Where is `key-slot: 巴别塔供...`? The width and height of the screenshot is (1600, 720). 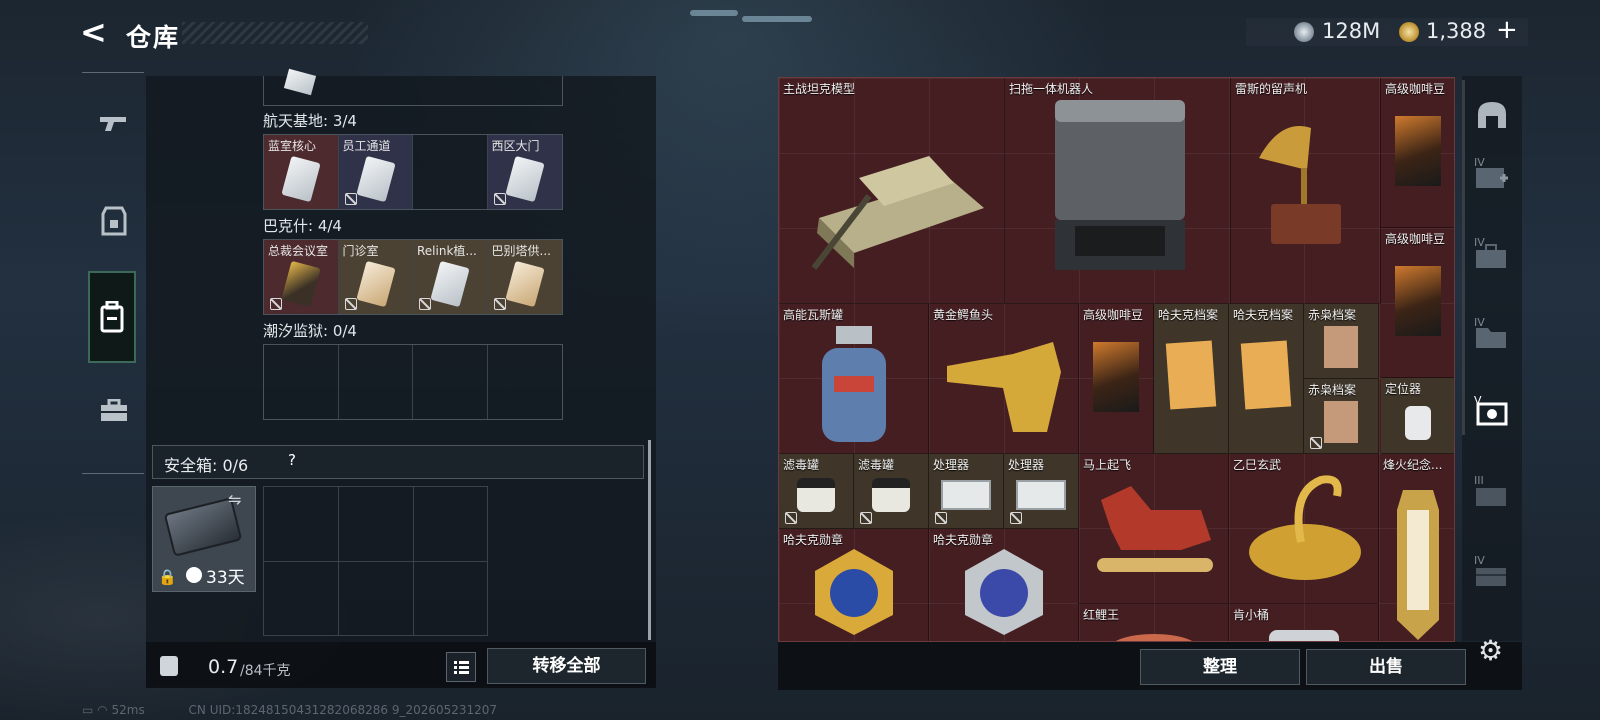
key-slot: 巴别塔供... is located at coordinates (524, 277).